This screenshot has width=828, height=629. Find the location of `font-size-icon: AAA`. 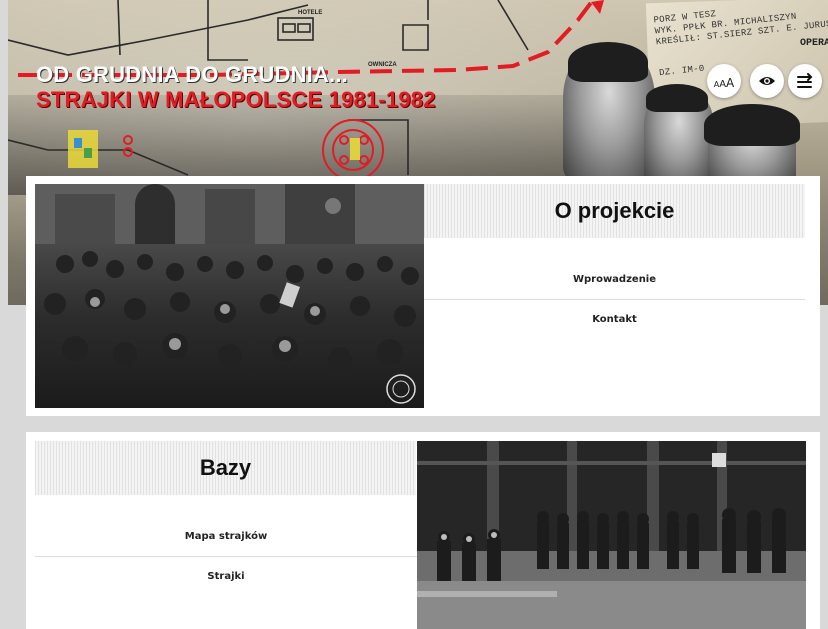

font-size-icon: AAA is located at coordinates (724, 82).